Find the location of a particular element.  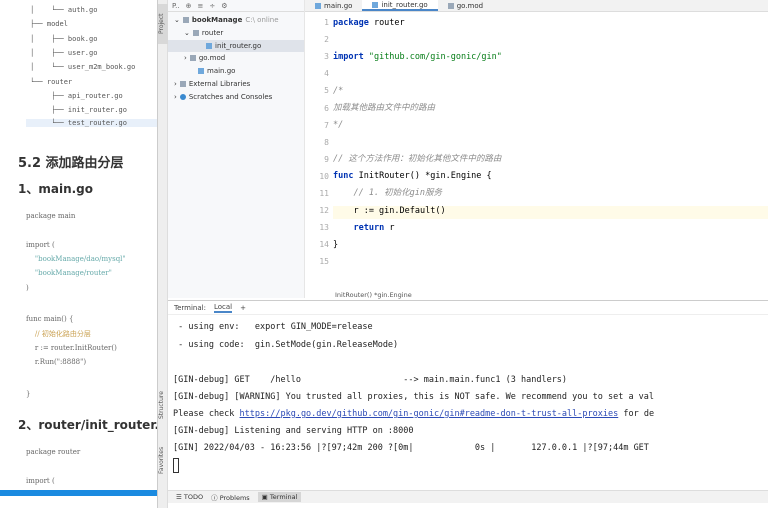

tool-window-strip: Project Structure Favorites is located at coordinates (163, 254).